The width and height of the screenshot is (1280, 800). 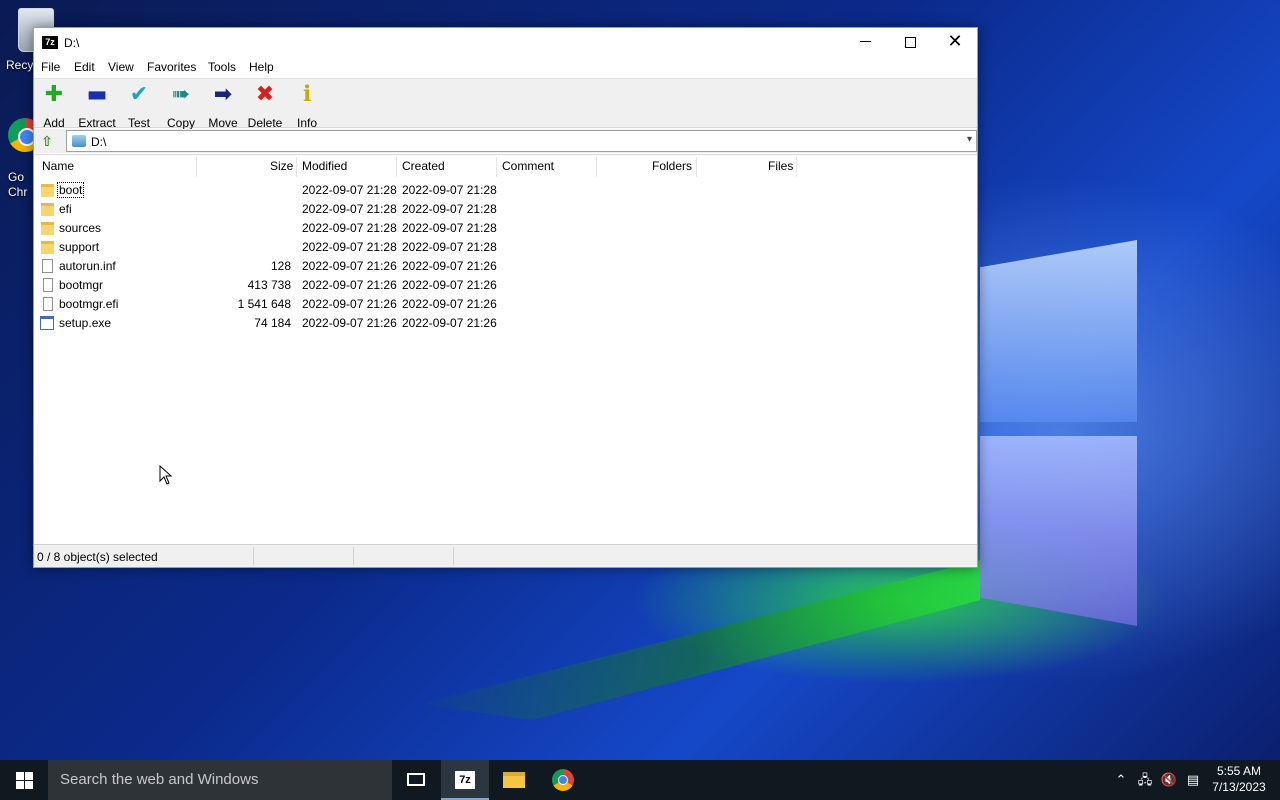 I want to click on task-view-icon, so click(x=416, y=779).